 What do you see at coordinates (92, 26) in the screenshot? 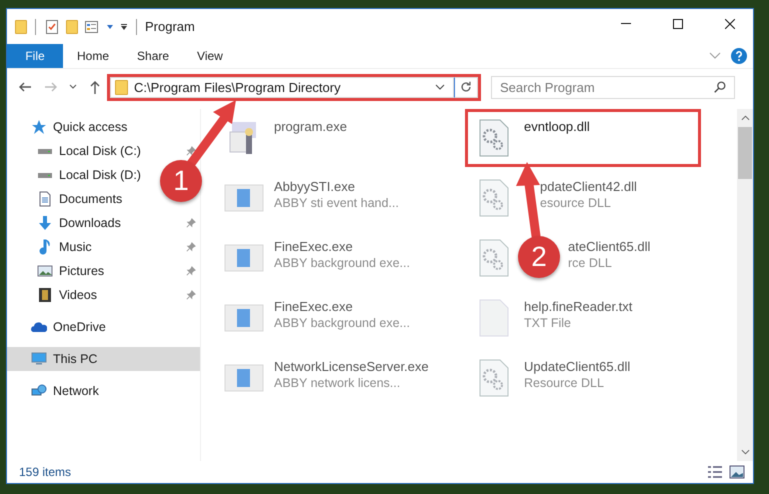
I see `properties-icon` at bounding box center [92, 26].